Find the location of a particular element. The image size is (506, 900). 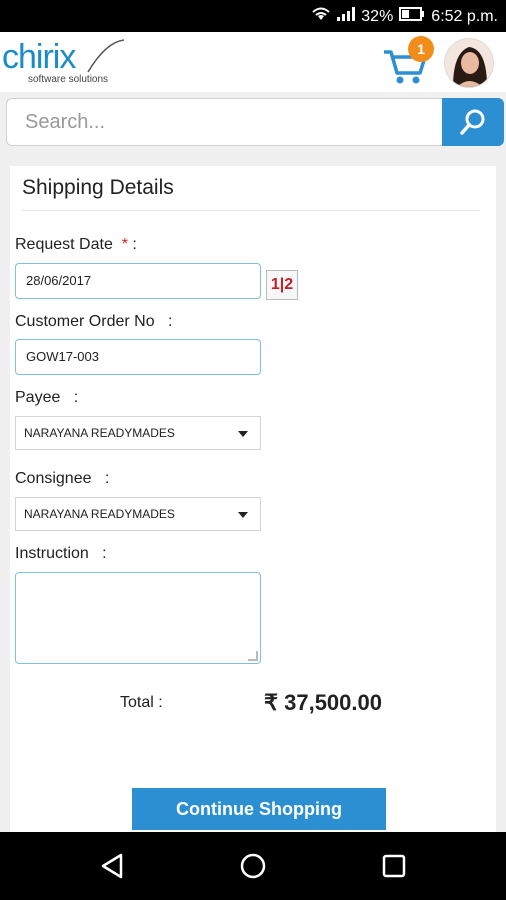

cart-count-badge: 1 is located at coordinates (421, 49).